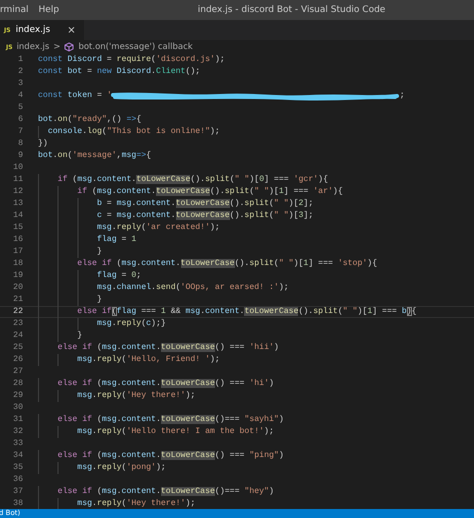  What do you see at coordinates (33, 47) in the screenshot?
I see `breadcrumb-item: index.js` at bounding box center [33, 47].